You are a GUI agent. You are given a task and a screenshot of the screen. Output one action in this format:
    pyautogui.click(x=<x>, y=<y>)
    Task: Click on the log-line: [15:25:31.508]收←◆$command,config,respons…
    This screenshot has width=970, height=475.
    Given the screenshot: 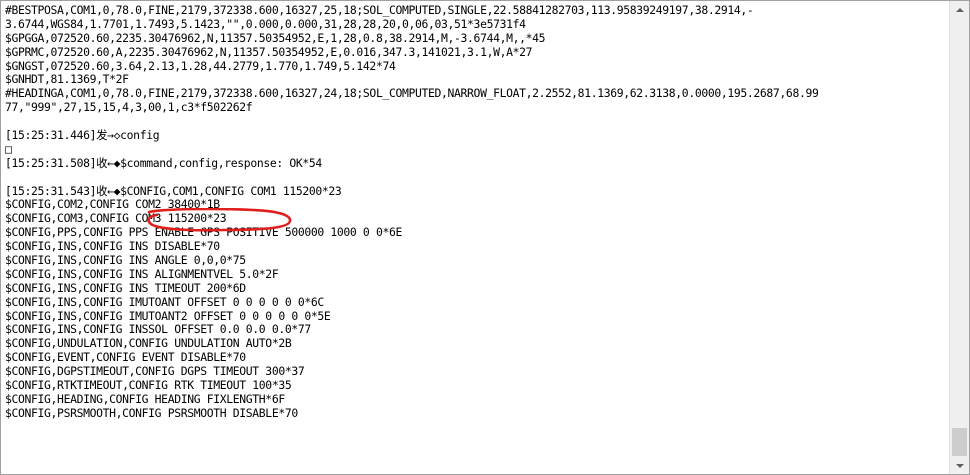 What is the action you would take?
    pyautogui.click(x=163, y=162)
    